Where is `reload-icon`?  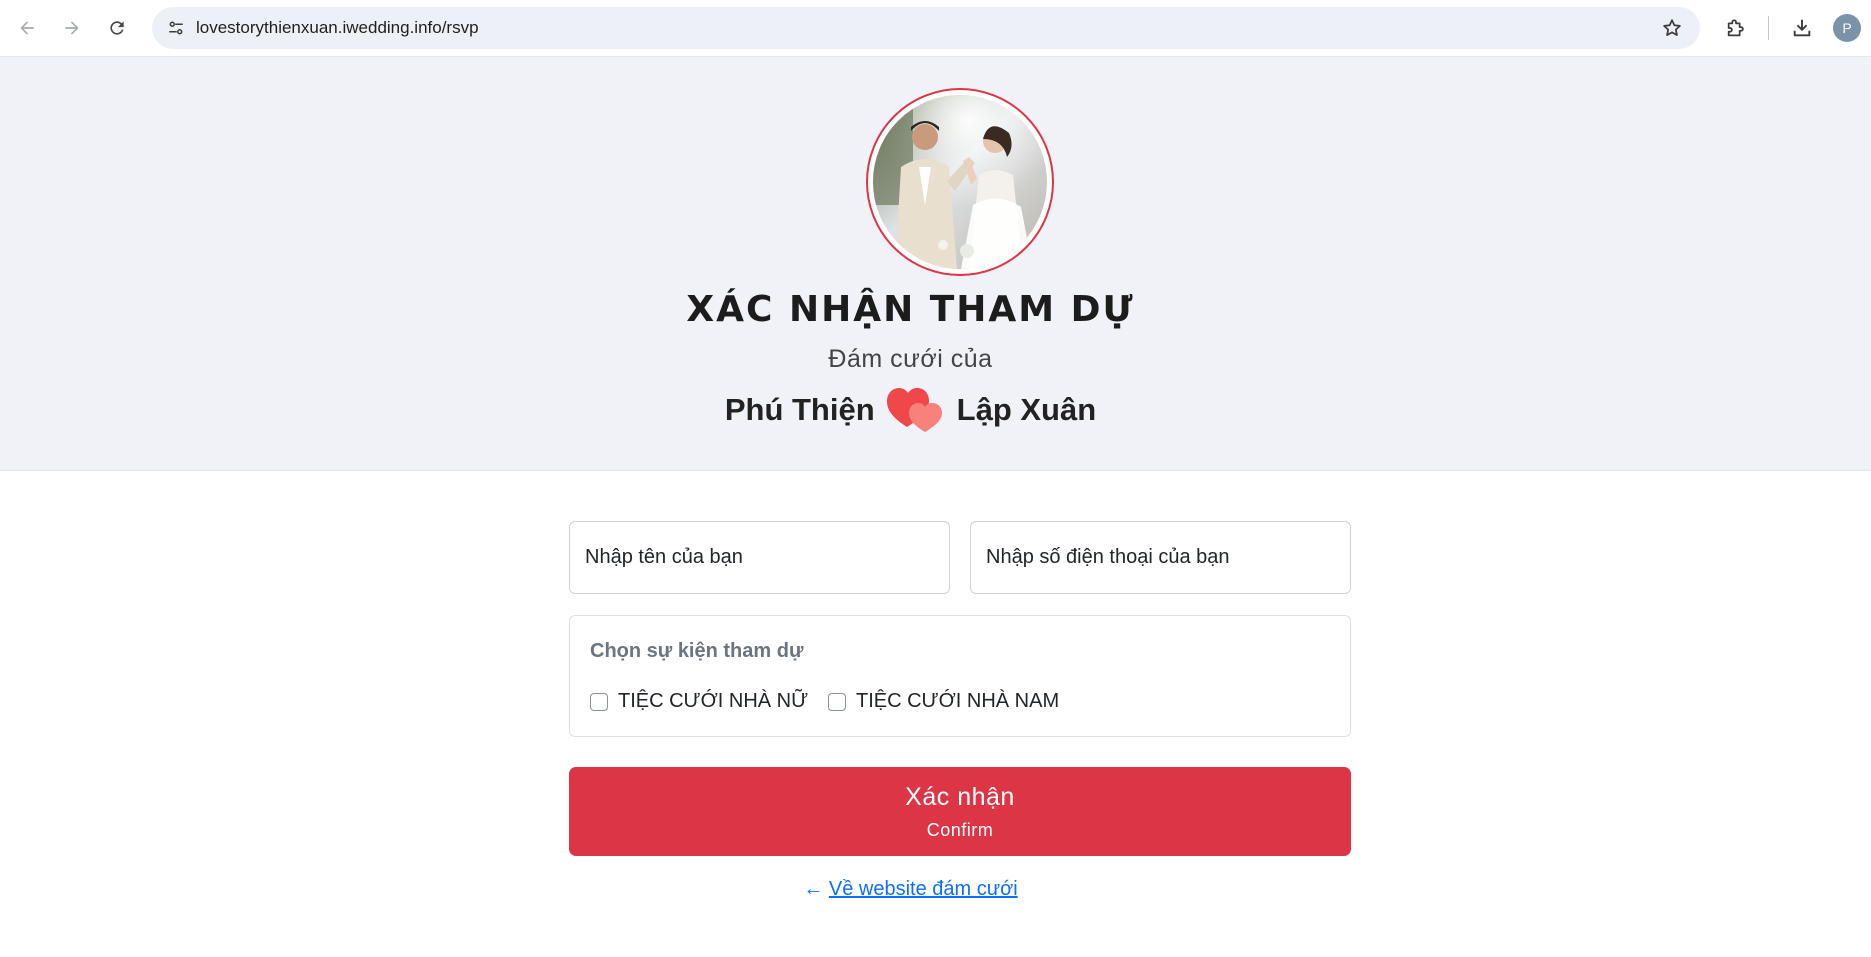
reload-icon is located at coordinates (117, 28).